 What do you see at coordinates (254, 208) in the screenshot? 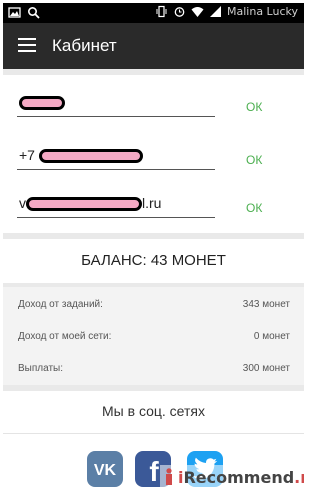
I see `email-ok-button: ОК` at bounding box center [254, 208].